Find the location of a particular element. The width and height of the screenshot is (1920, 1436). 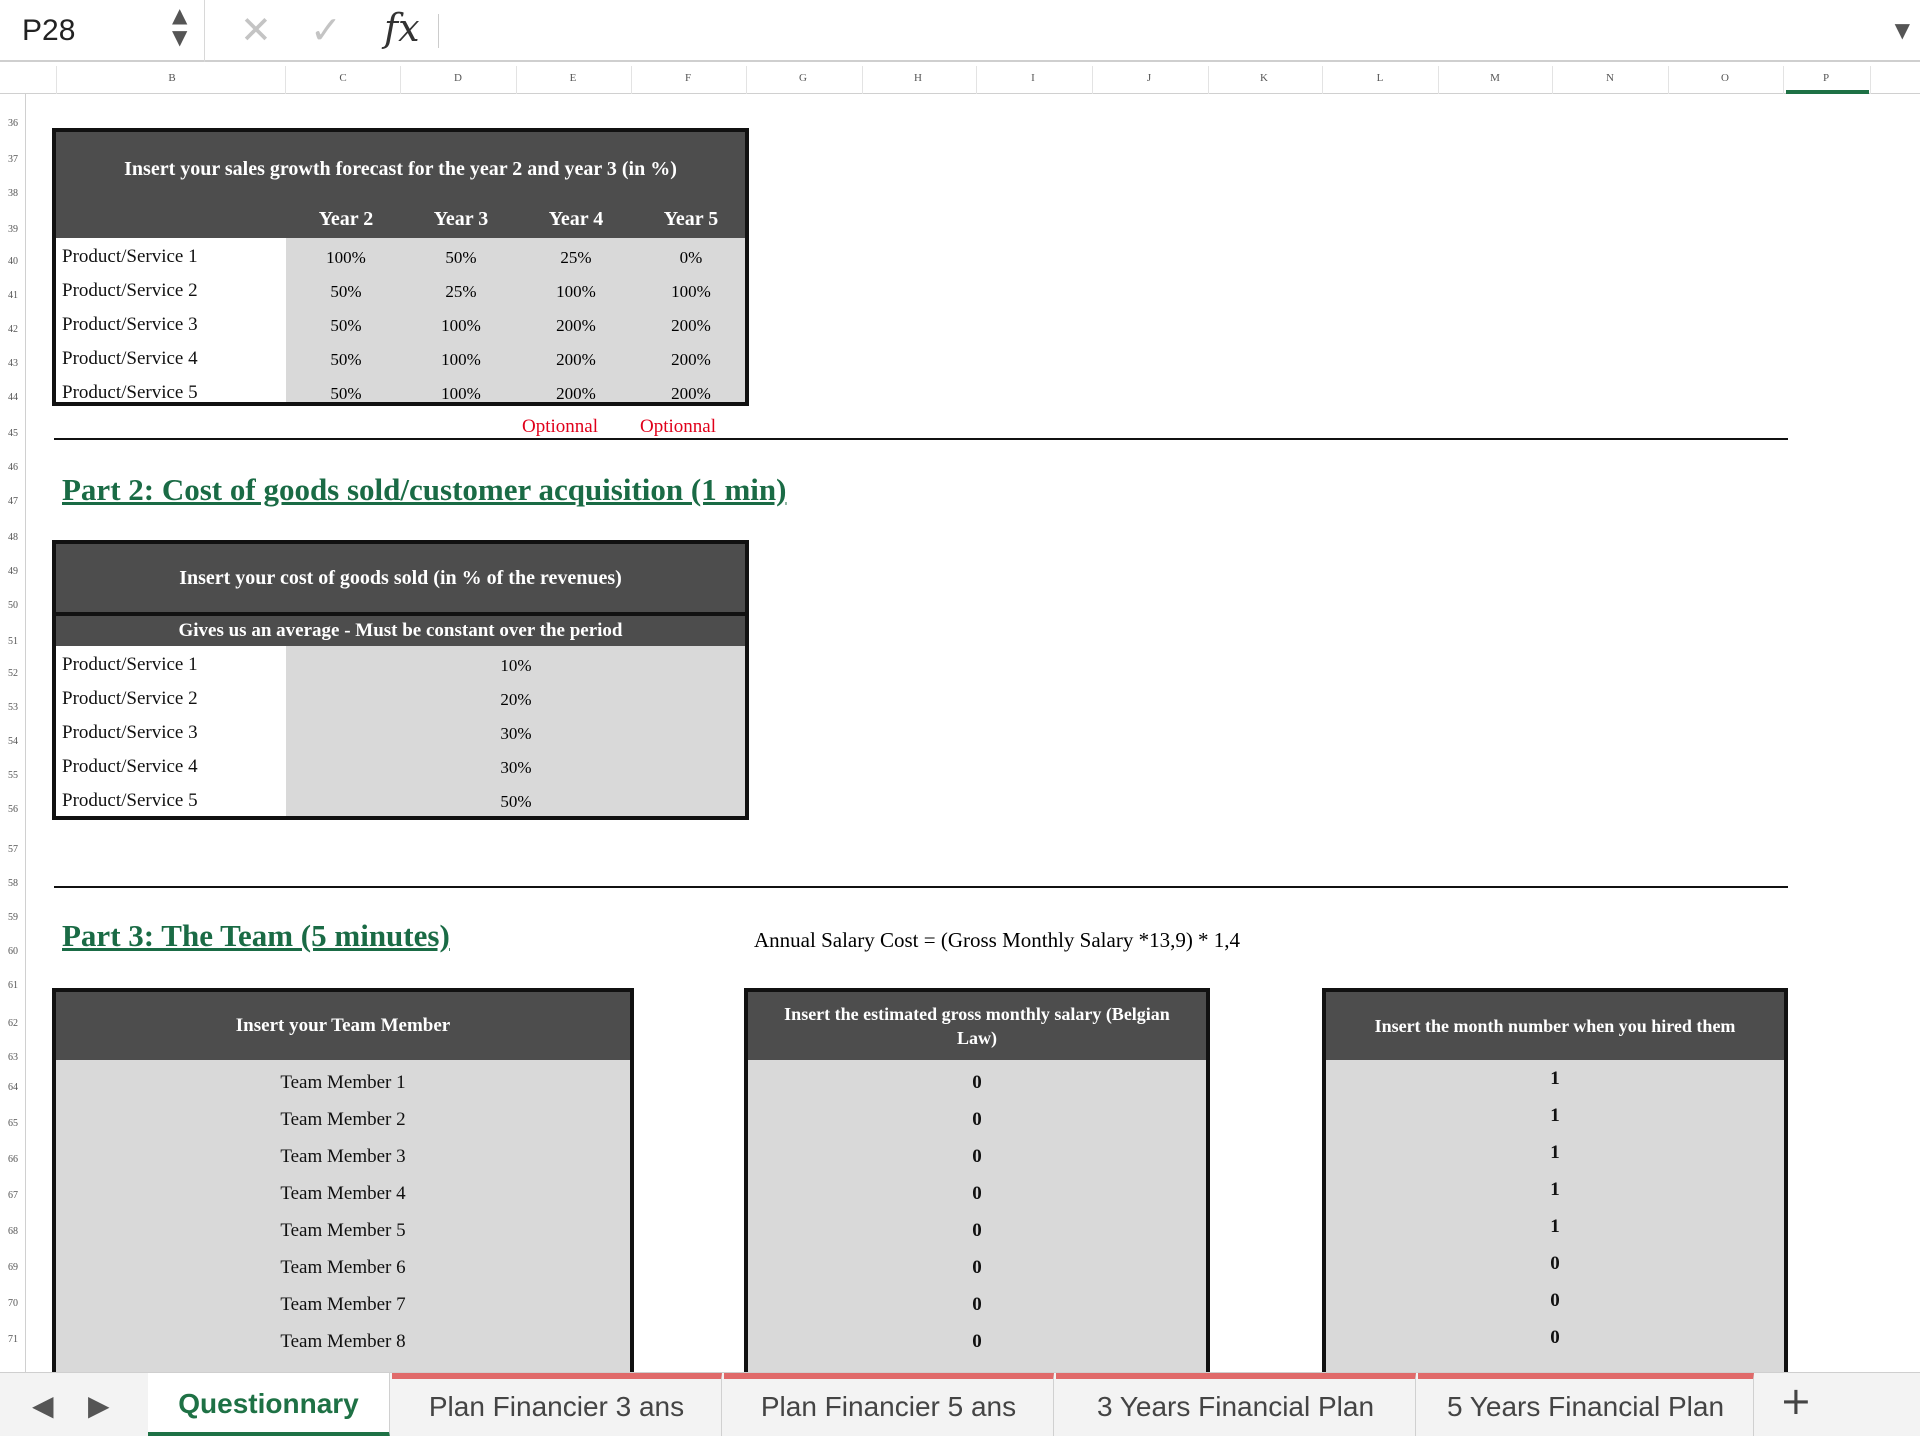

row-number: 68 is located at coordinates (13, 1231).